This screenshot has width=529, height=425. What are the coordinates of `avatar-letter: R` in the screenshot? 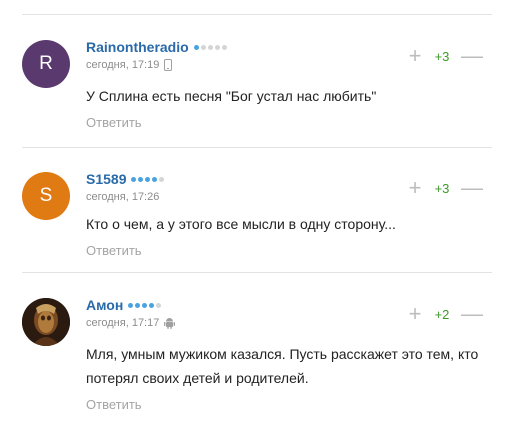 It's located at (46, 63).